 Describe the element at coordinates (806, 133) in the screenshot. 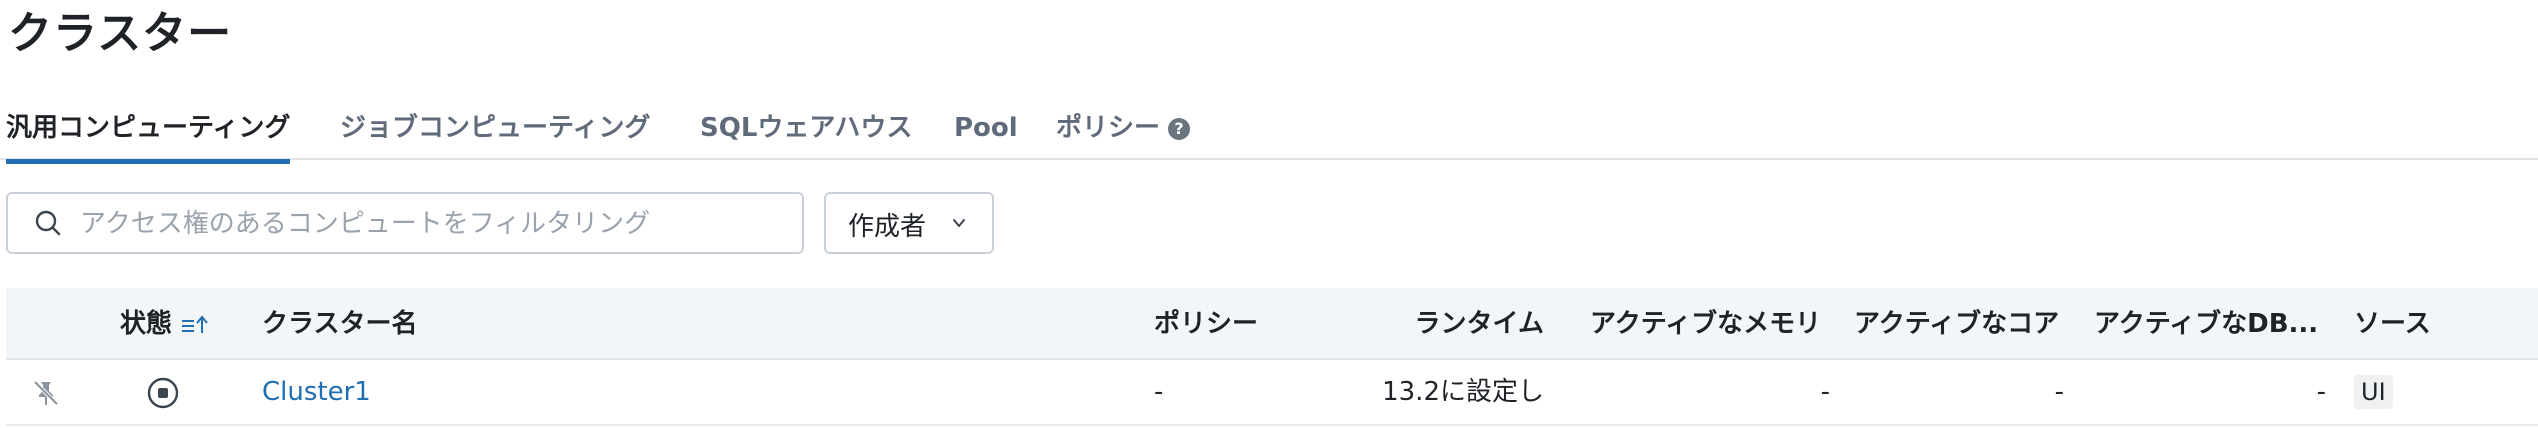

I see `tab-sql-warehouses: SQLウェアハウス` at that location.